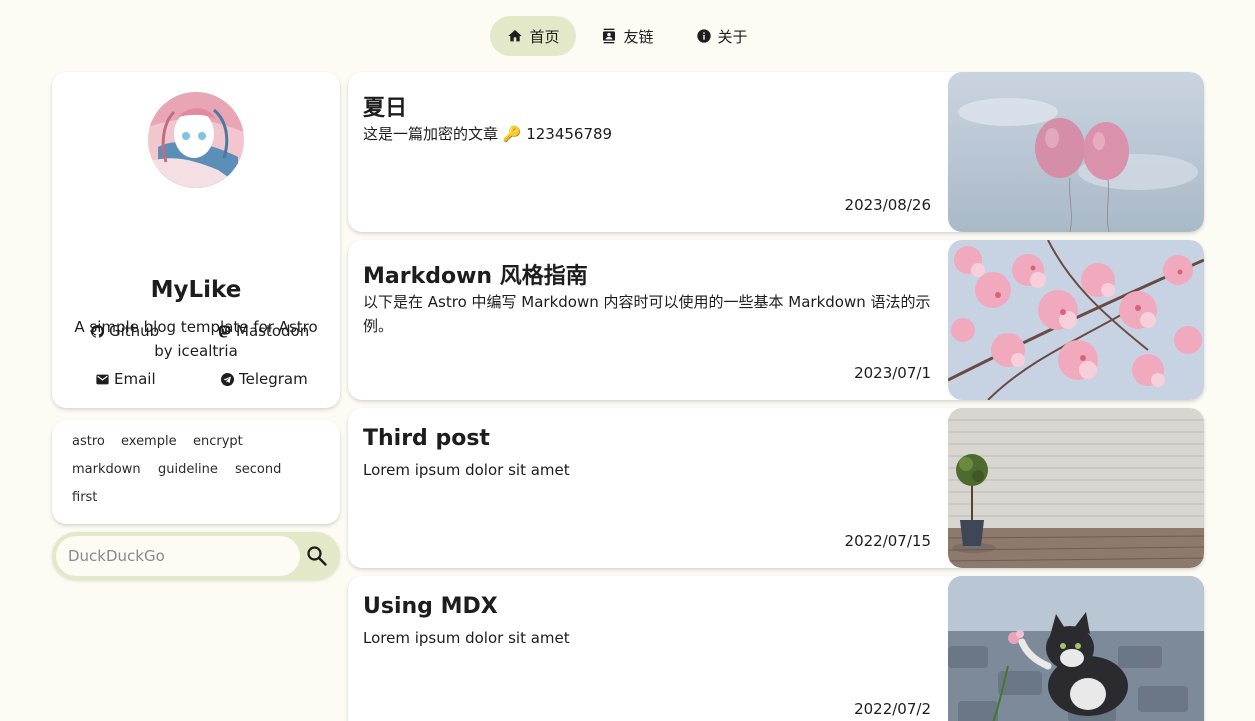 This screenshot has width=1255, height=721. I want to click on telegram-link: Telegram, so click(264, 379).